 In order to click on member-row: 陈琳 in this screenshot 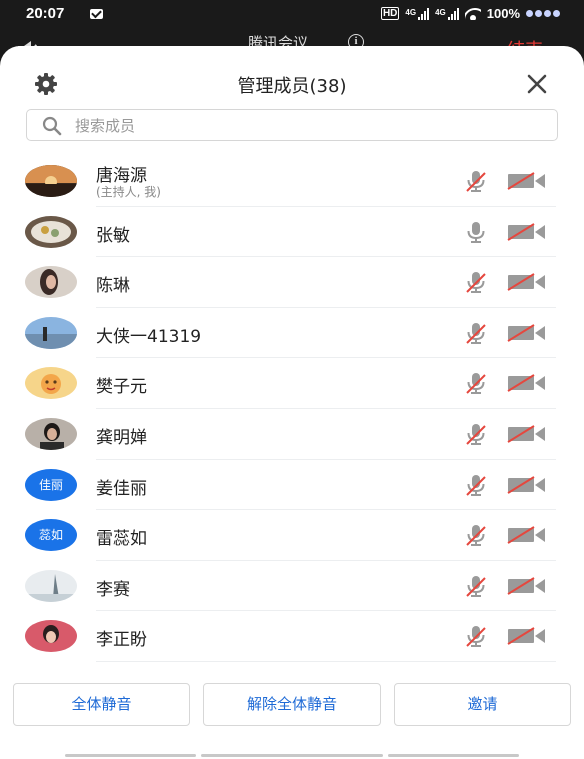, I will do `click(292, 282)`.